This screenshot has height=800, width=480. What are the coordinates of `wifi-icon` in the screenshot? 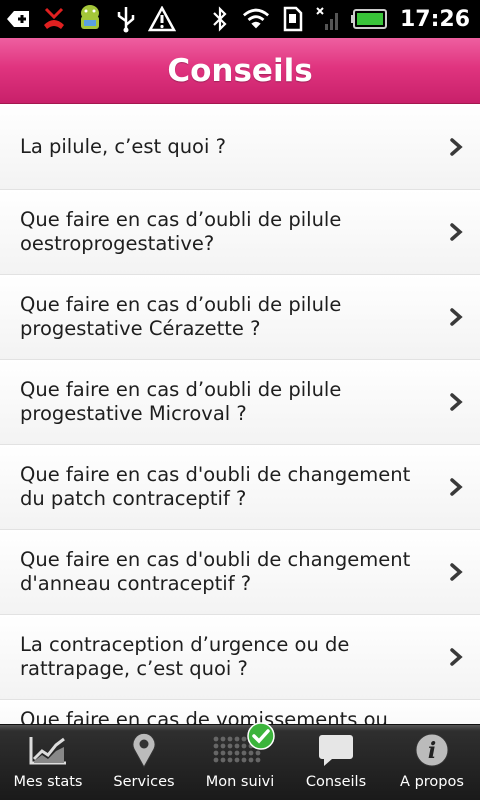 It's located at (256, 19).